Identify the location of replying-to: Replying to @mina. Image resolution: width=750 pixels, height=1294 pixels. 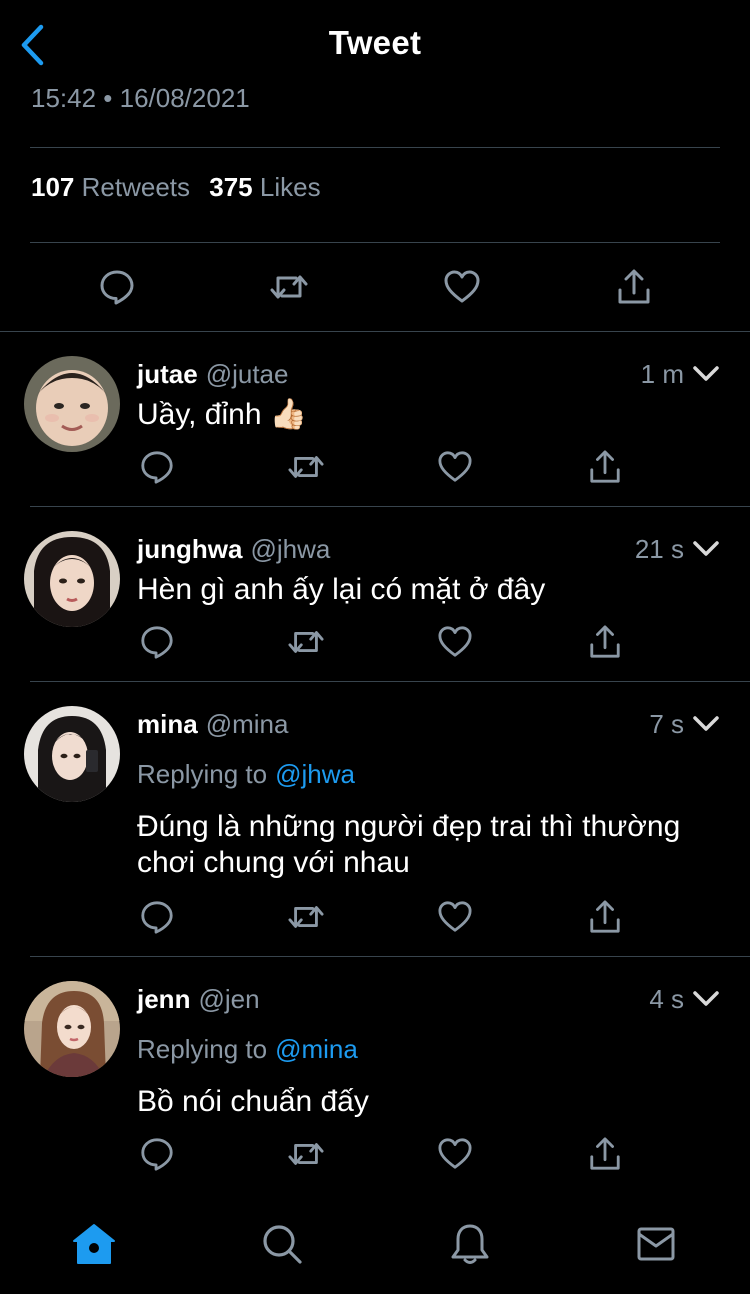
(247, 1049).